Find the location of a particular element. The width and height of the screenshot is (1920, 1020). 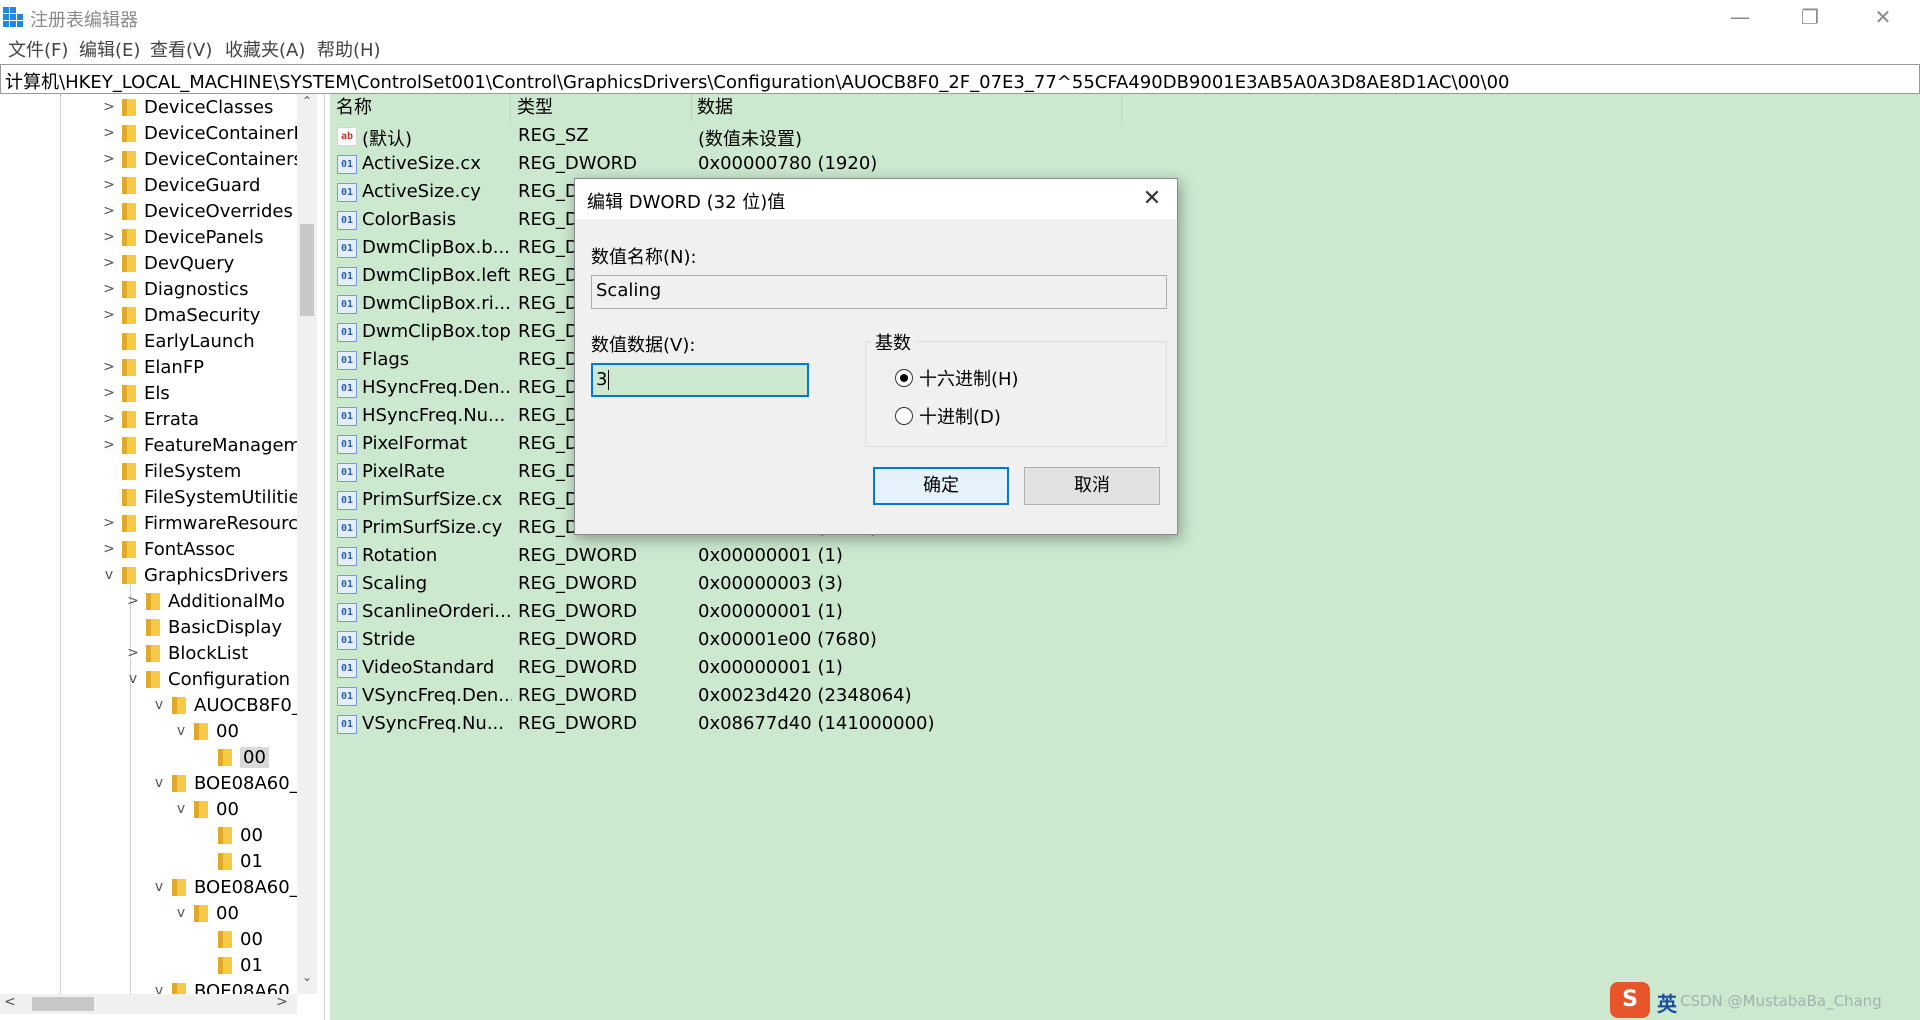

tree-item: BasicDisplay is located at coordinates (203, 627).